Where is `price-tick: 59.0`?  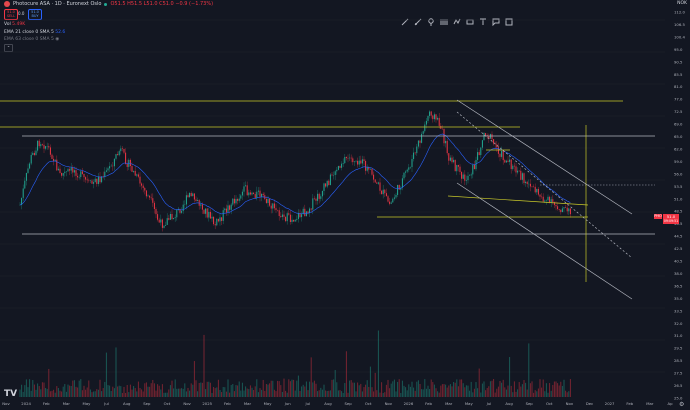
price-tick: 59.0 is located at coordinates (678, 161).